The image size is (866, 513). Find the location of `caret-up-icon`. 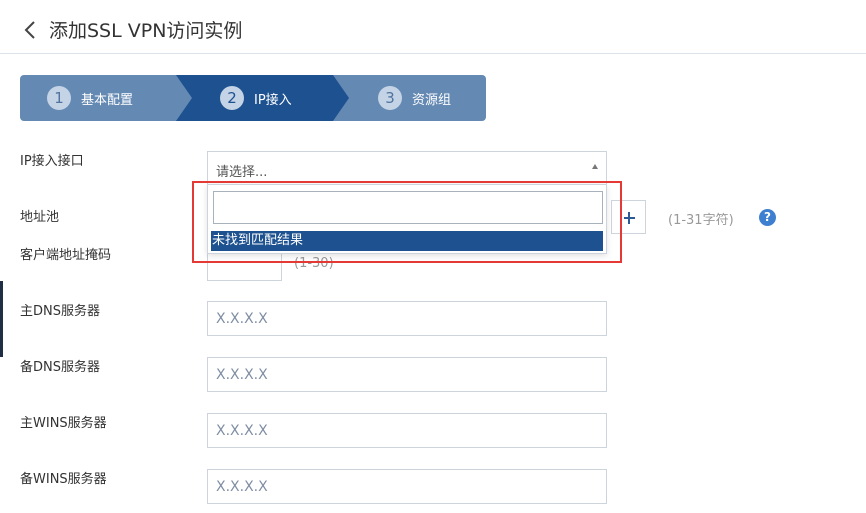

caret-up-icon is located at coordinates (595, 166).